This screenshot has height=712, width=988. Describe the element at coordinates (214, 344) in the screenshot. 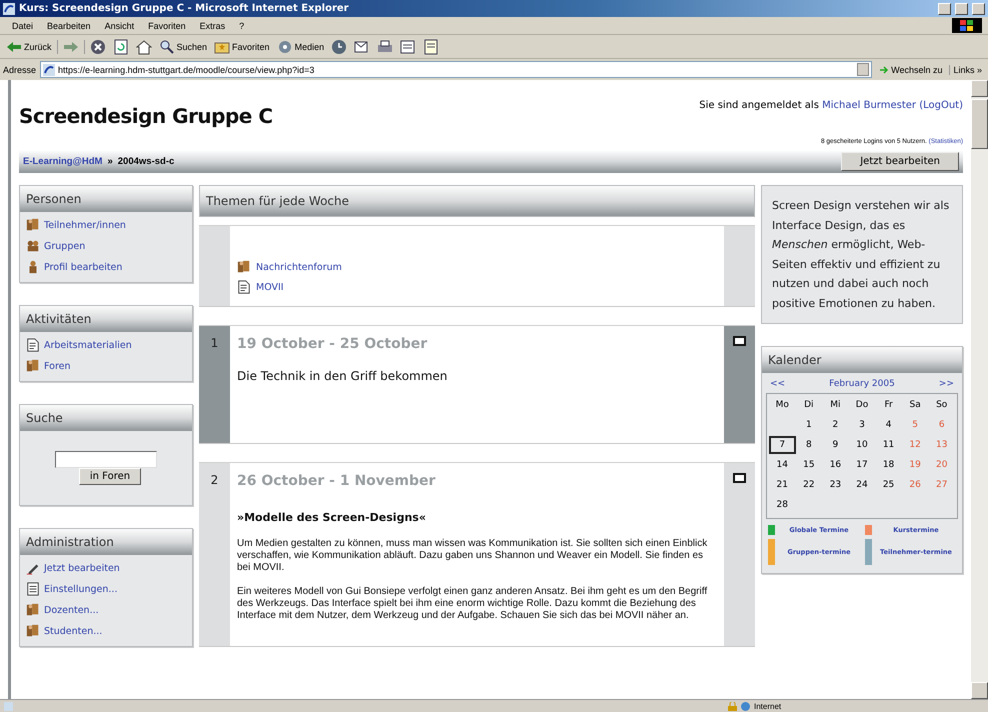

I see `week-number: 1` at that location.